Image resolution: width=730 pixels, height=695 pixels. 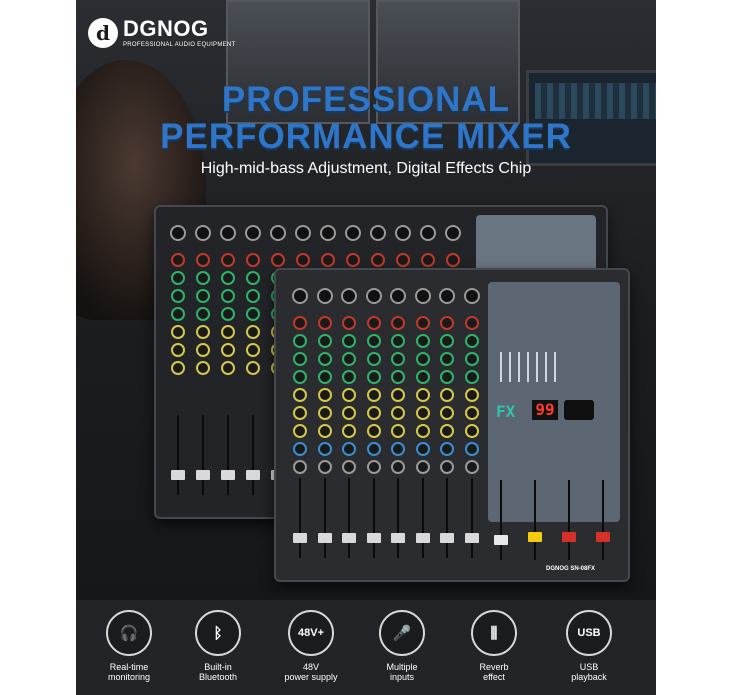 I want to click on master-fader-red-right, so click(x=603, y=537).